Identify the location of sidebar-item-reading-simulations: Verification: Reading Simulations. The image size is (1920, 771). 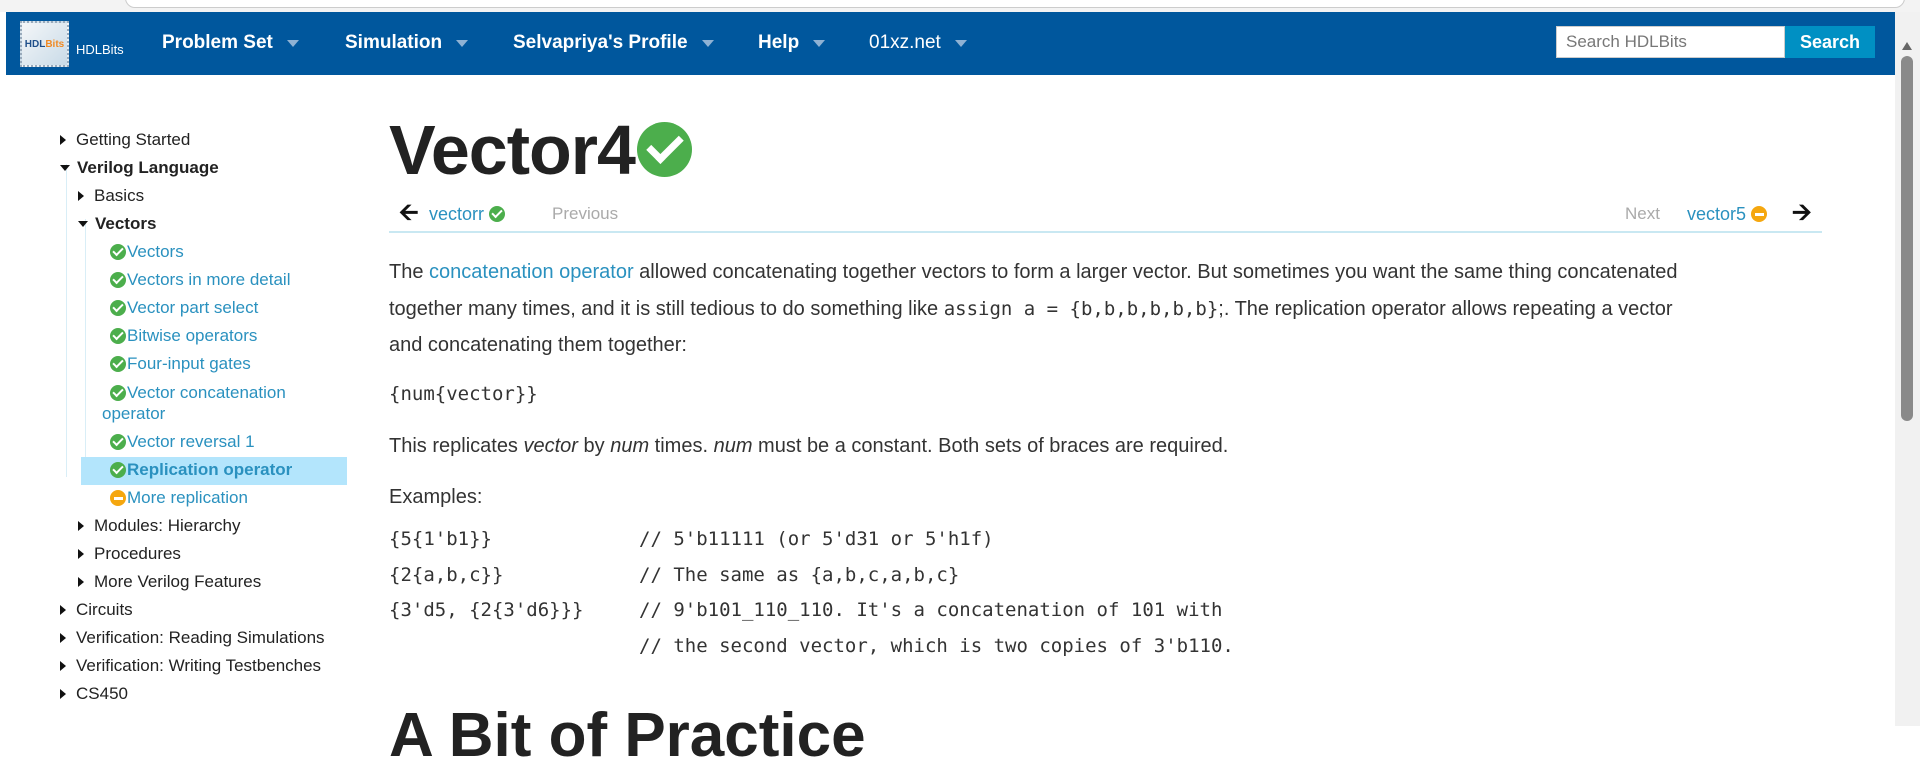
(192, 638).